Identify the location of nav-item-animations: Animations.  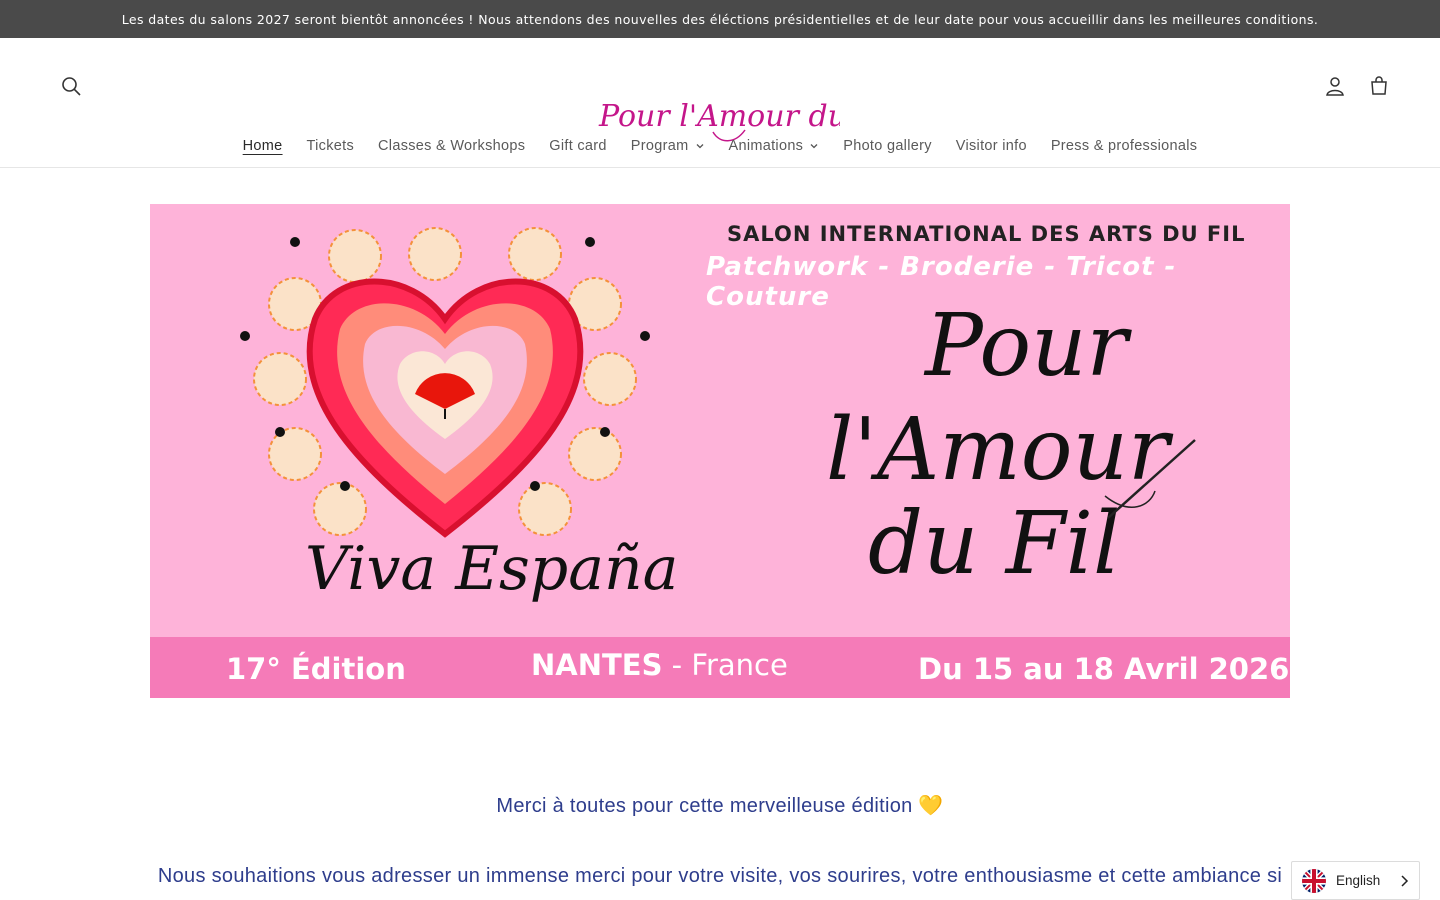
(774, 146).